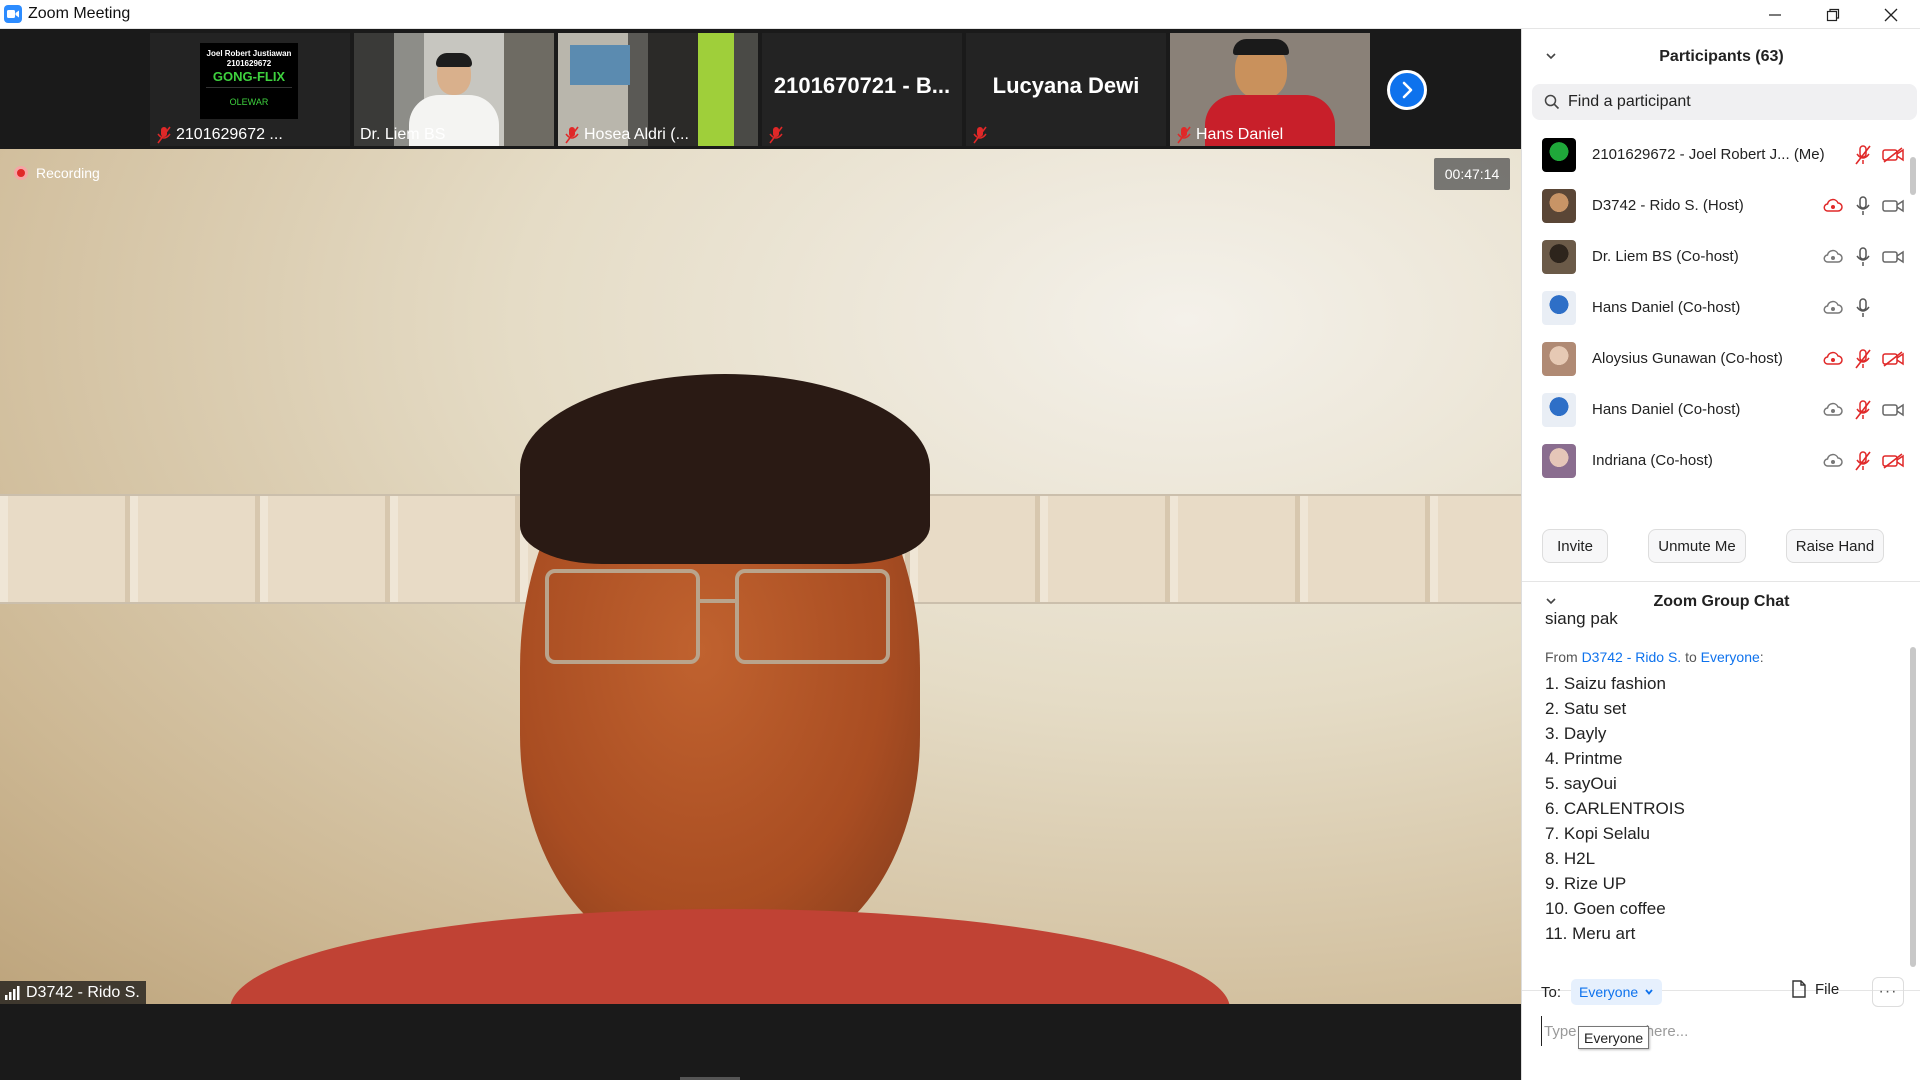  What do you see at coordinates (1717, 256) in the screenshot?
I see `participant-row: Dr. Liem BS (Co-host)` at bounding box center [1717, 256].